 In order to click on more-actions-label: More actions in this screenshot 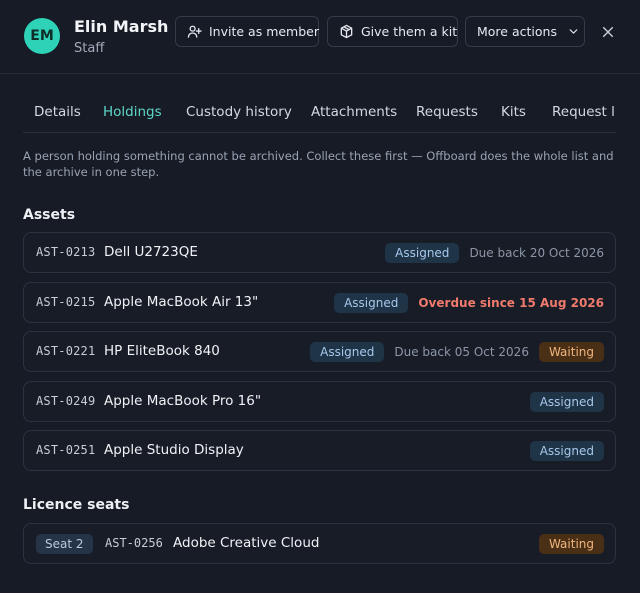, I will do `click(517, 31)`.